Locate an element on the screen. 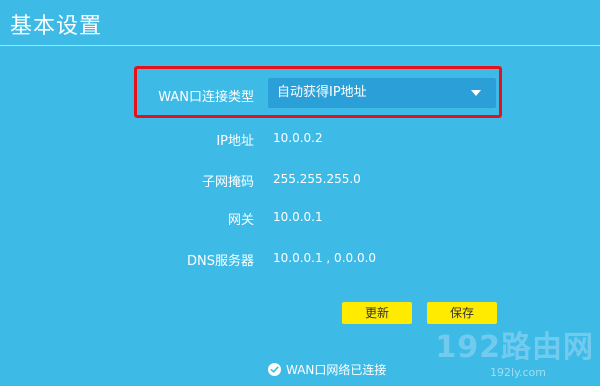  connection-status: WAN口网络已连接 is located at coordinates (327, 369).